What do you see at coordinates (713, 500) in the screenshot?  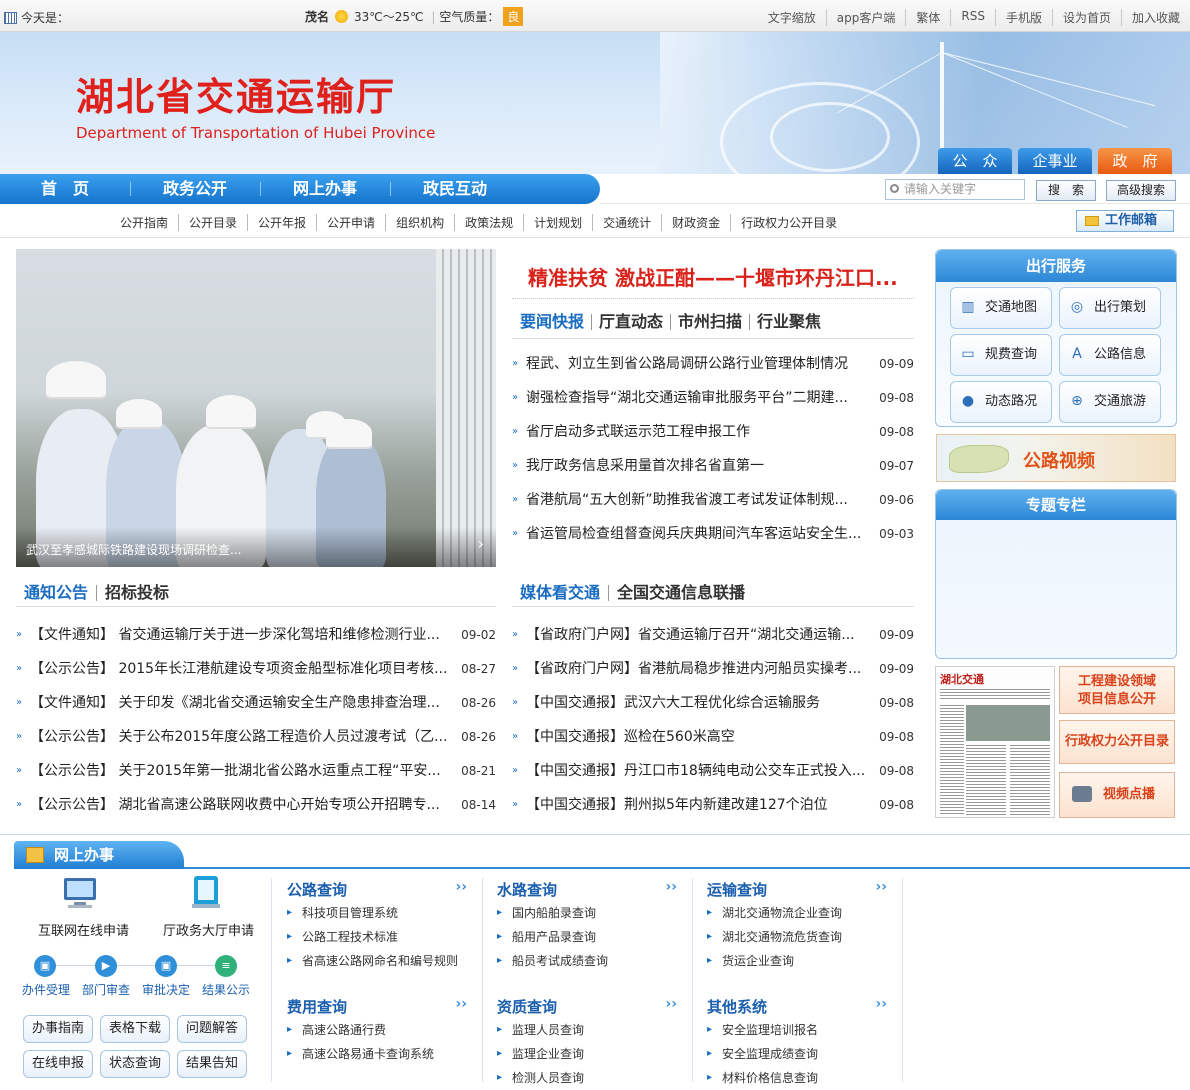 I see `news-item: » 省港航局“五大创新”助推我省渡工考试发证体制规... 09-06` at bounding box center [713, 500].